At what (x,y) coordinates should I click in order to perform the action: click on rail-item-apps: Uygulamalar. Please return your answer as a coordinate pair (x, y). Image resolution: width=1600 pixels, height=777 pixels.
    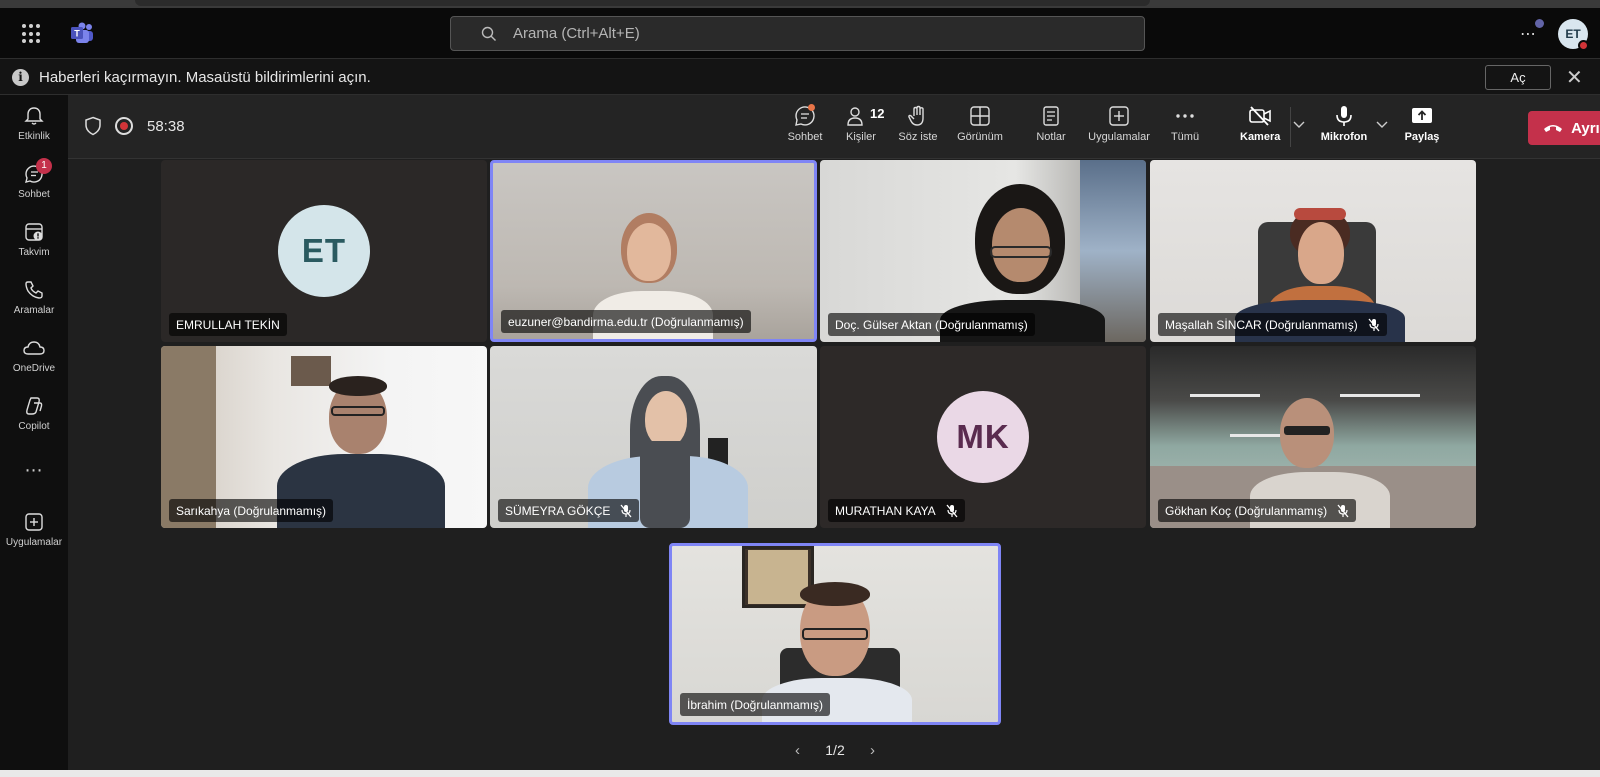
    Looking at the image, I should click on (34, 531).